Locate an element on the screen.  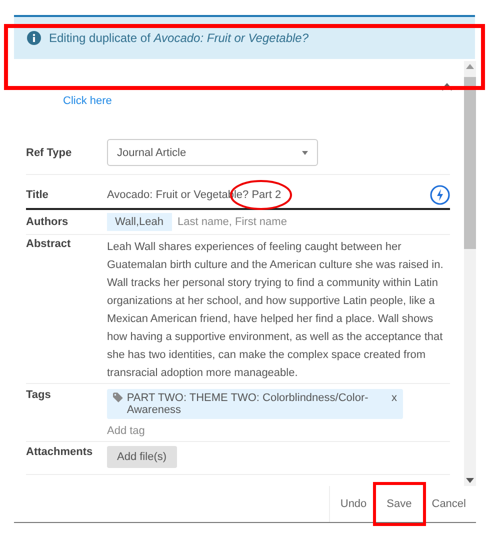
field-label: Title is located at coordinates (38, 195).